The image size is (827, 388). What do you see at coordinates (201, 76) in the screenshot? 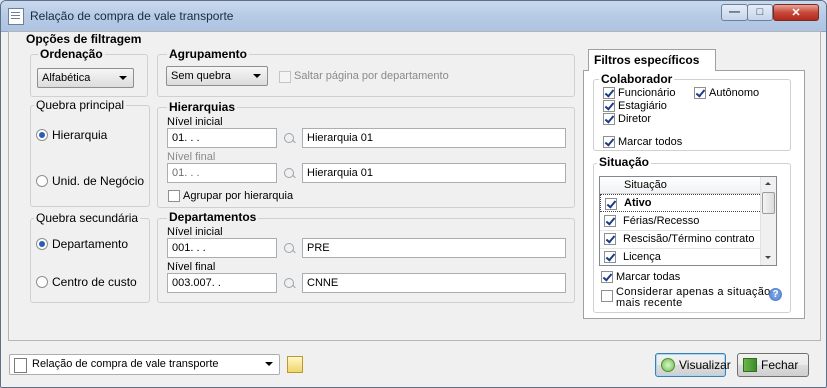
I see `agrupamento-value: Sem quebra` at bounding box center [201, 76].